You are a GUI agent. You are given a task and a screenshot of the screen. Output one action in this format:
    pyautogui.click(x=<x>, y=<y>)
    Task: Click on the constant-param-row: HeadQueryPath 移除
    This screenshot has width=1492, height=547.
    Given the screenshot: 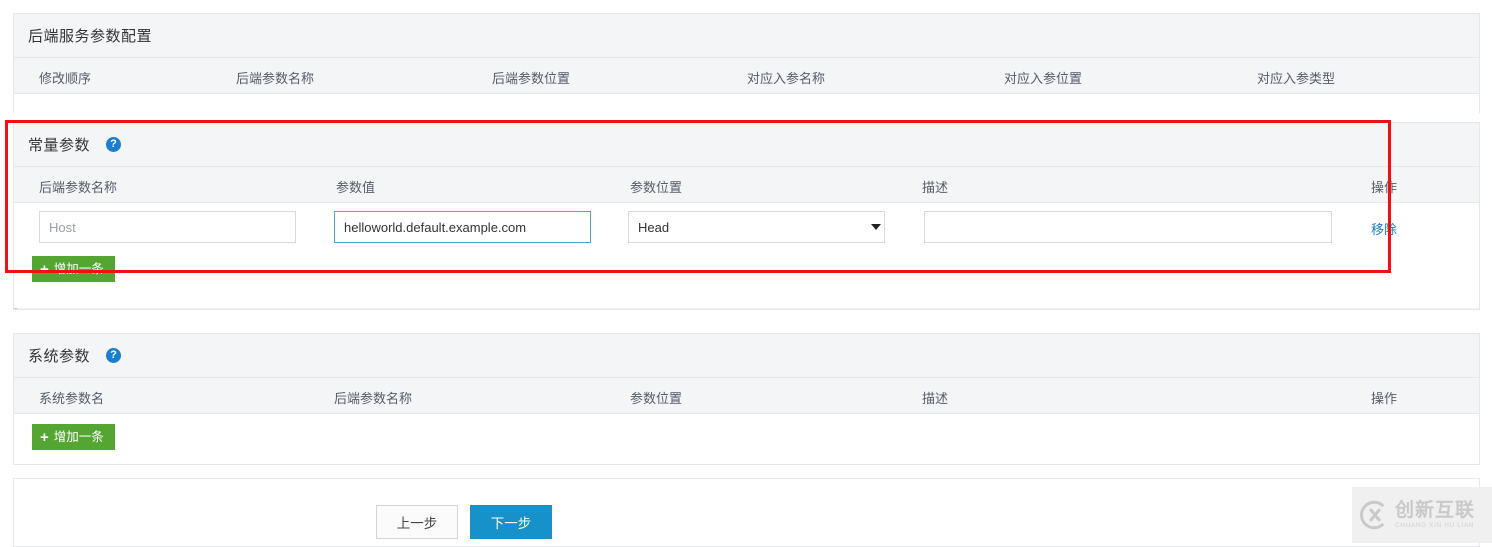 What is the action you would take?
    pyautogui.click(x=746, y=226)
    